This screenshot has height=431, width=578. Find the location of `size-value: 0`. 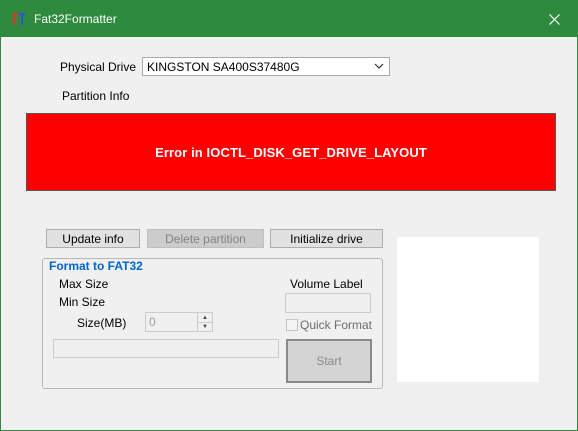

size-value: 0 is located at coordinates (152, 322).